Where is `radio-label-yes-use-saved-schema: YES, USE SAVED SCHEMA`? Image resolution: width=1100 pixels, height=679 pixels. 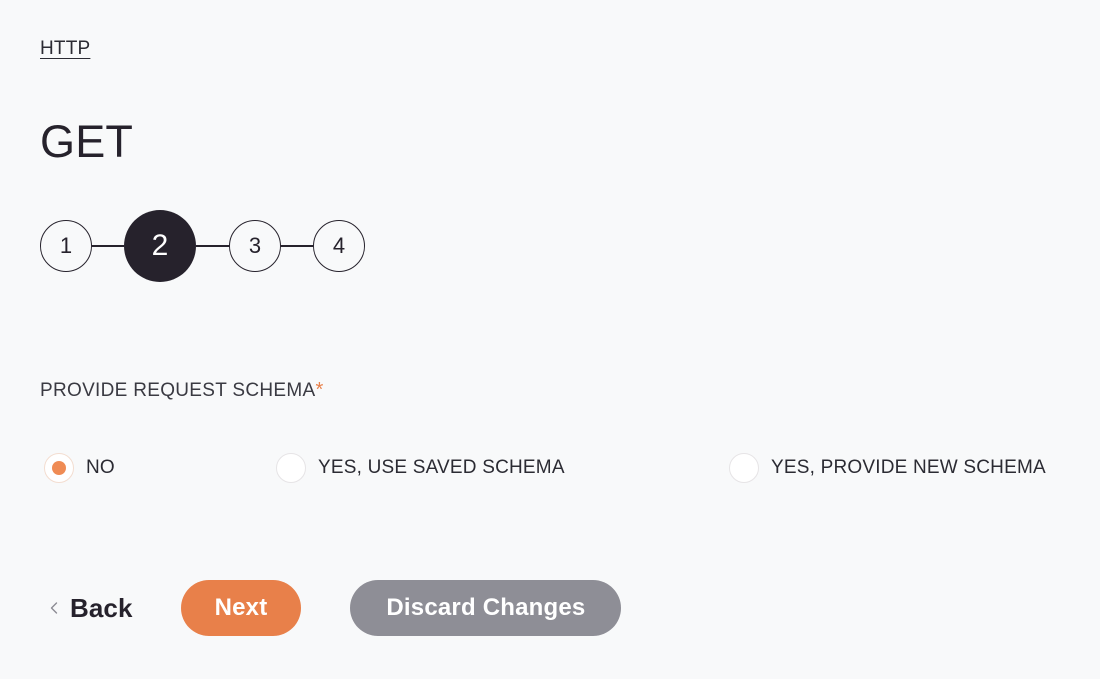 radio-label-yes-use-saved-schema: YES, USE SAVED SCHEMA is located at coordinates (441, 467).